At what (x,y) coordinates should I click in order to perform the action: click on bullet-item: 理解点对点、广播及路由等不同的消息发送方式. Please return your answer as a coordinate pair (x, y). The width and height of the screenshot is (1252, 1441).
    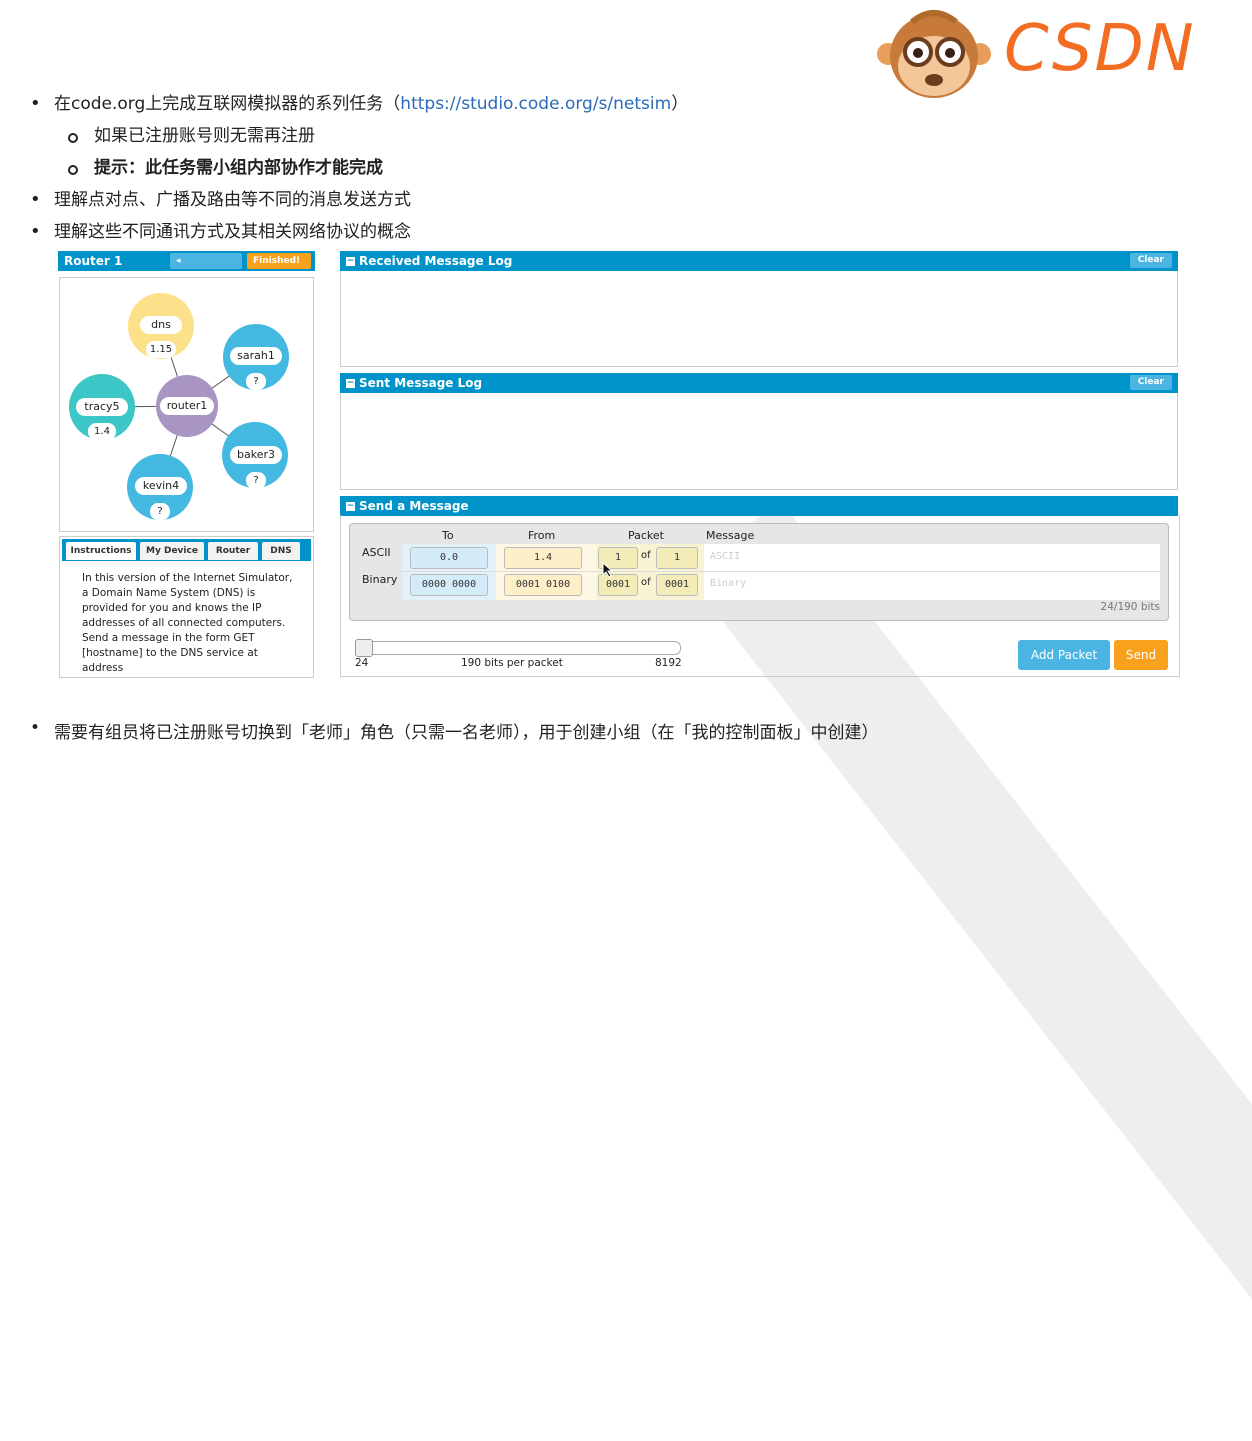
    Looking at the image, I should click on (359, 200).